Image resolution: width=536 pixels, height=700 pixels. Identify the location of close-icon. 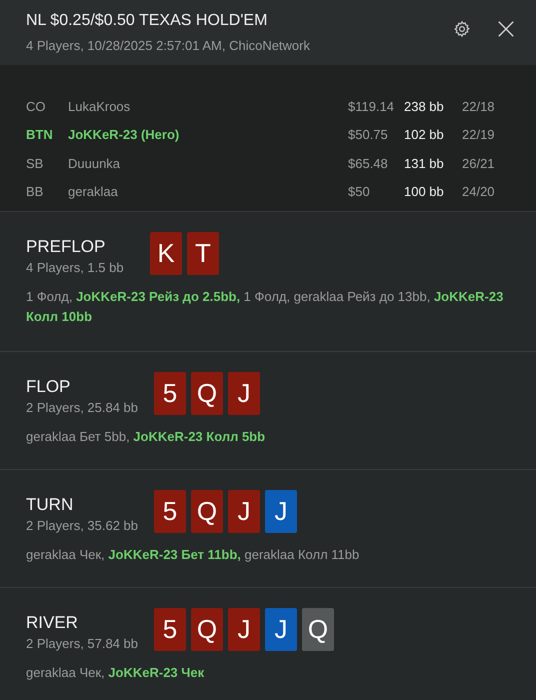
(506, 29).